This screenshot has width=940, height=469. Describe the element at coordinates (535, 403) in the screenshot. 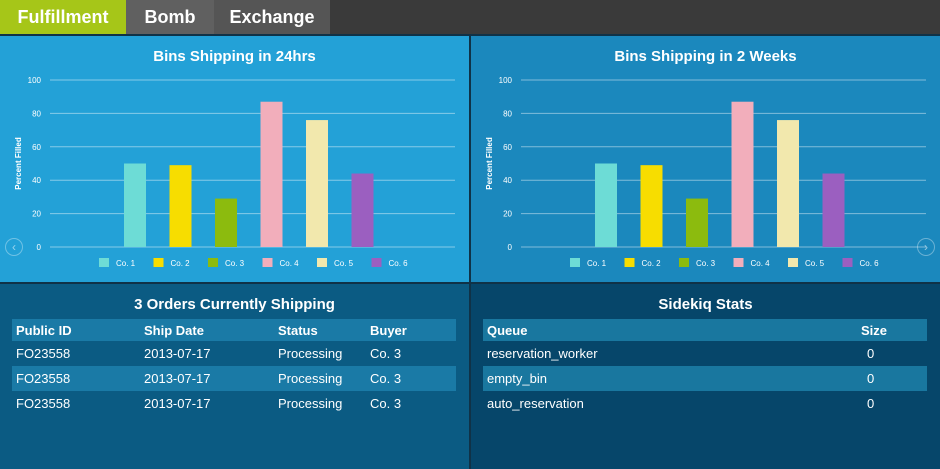

I see `table-cell: auto_reservation` at that location.